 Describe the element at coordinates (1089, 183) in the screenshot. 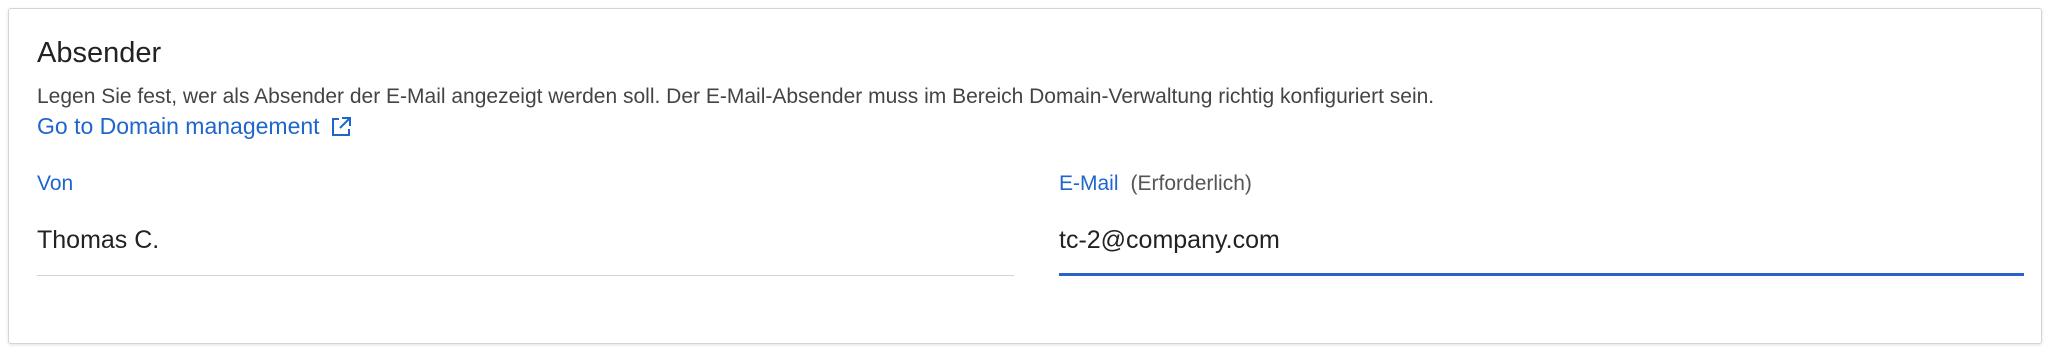

I see `email-label: E-Mail` at that location.